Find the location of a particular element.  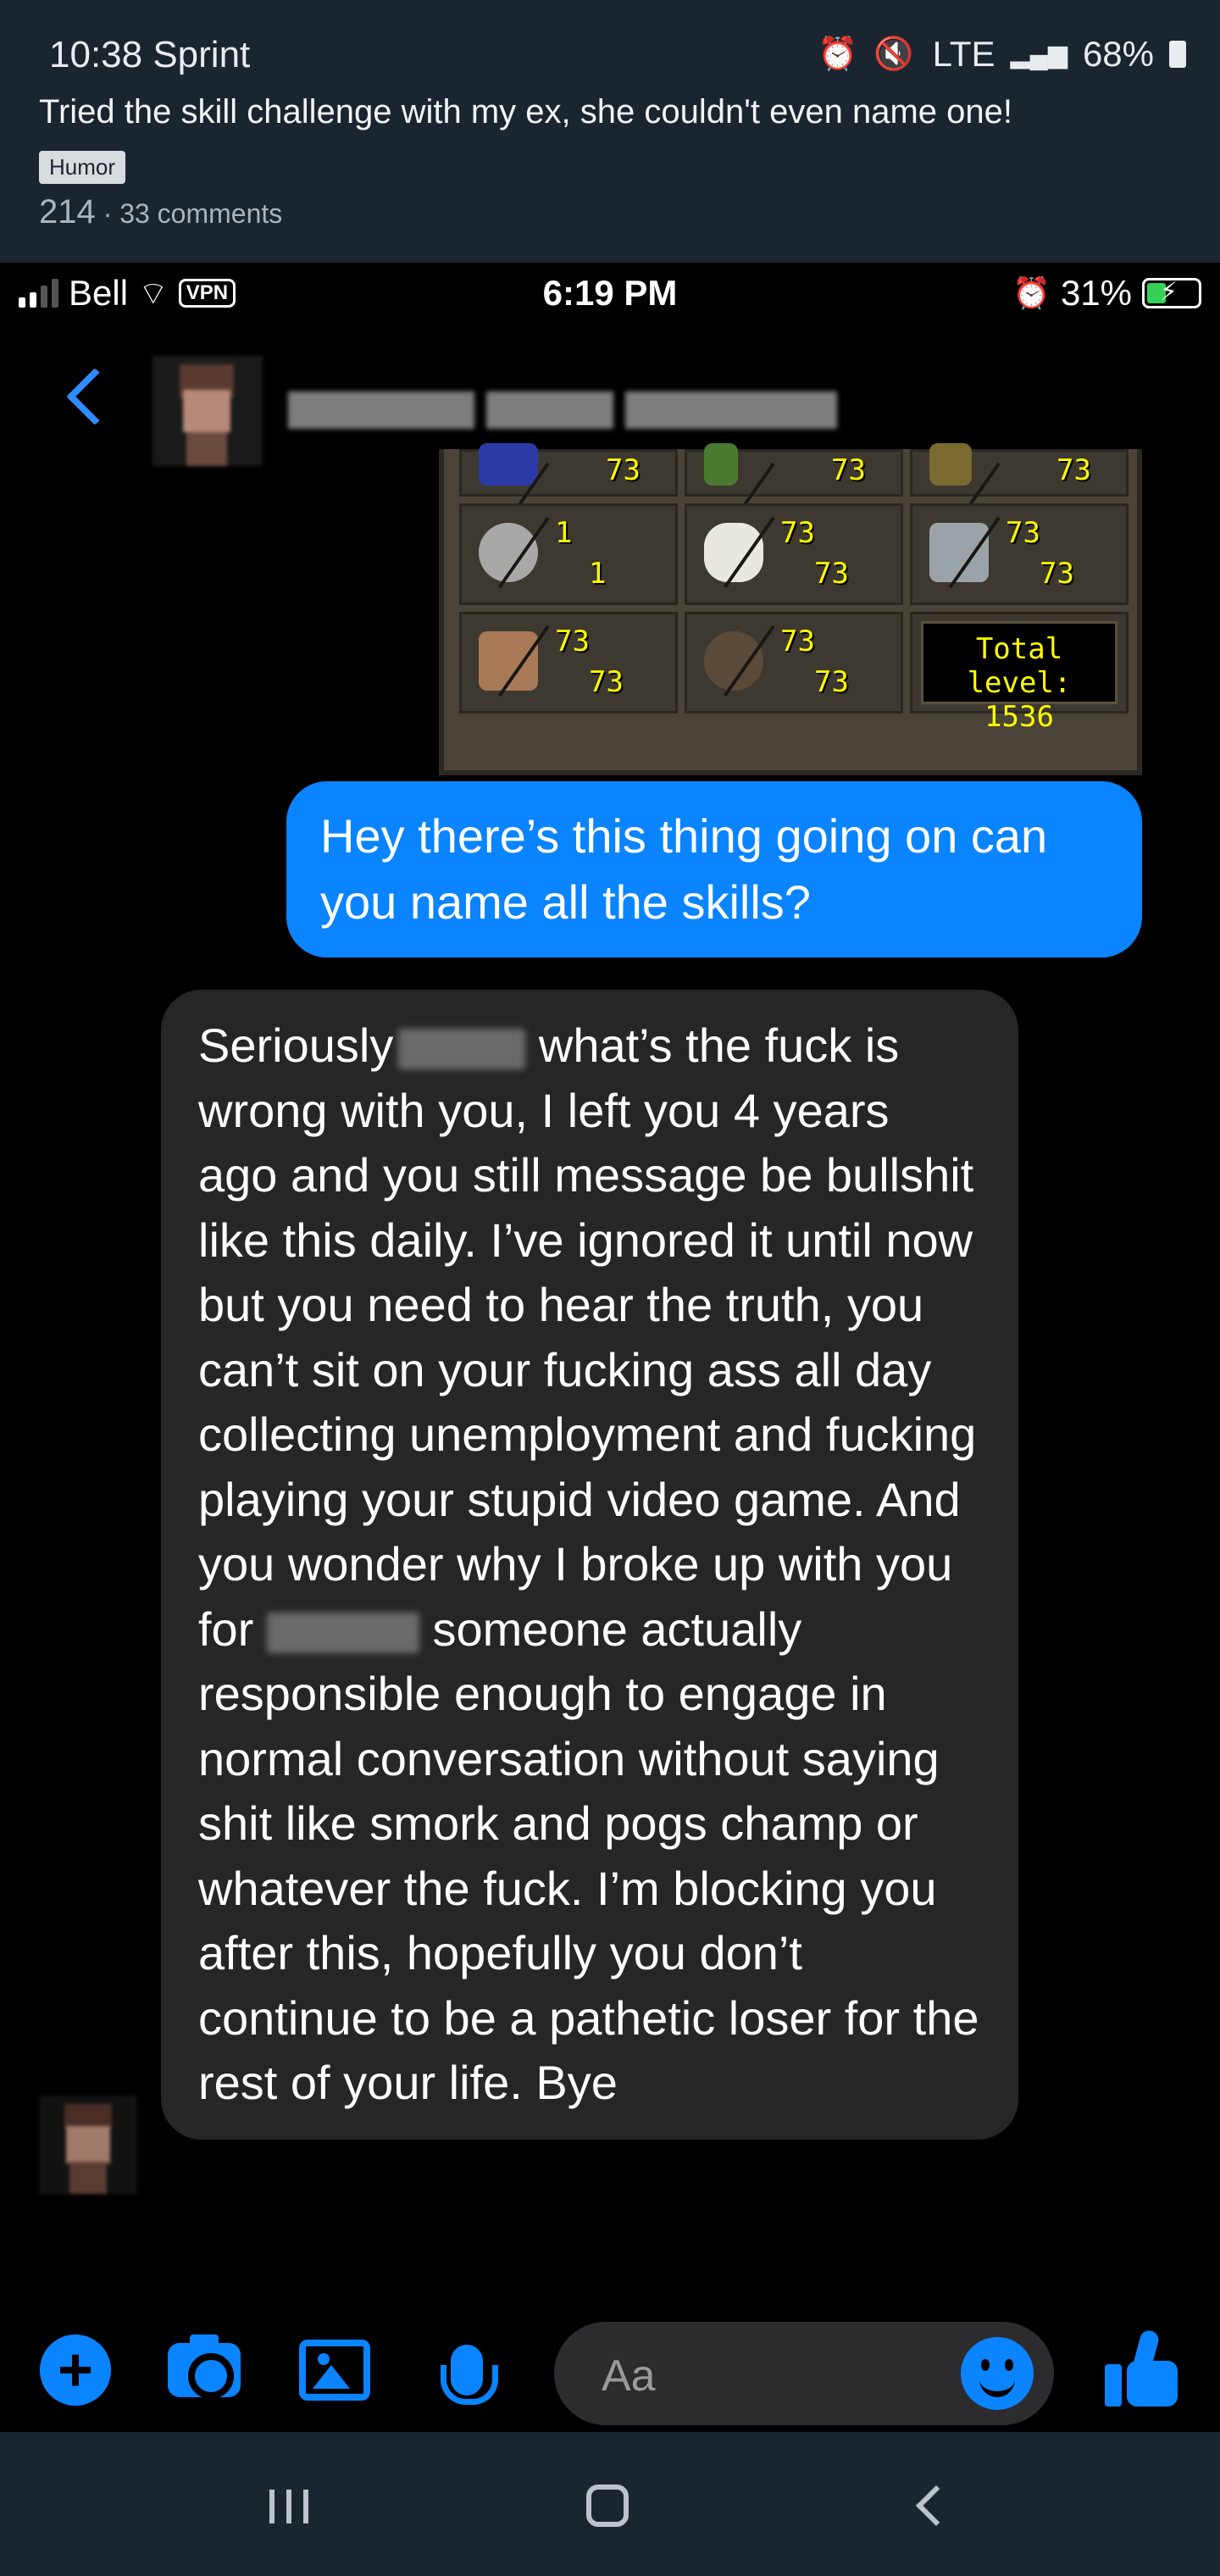

system-nav-bar is located at coordinates (610, 2504).